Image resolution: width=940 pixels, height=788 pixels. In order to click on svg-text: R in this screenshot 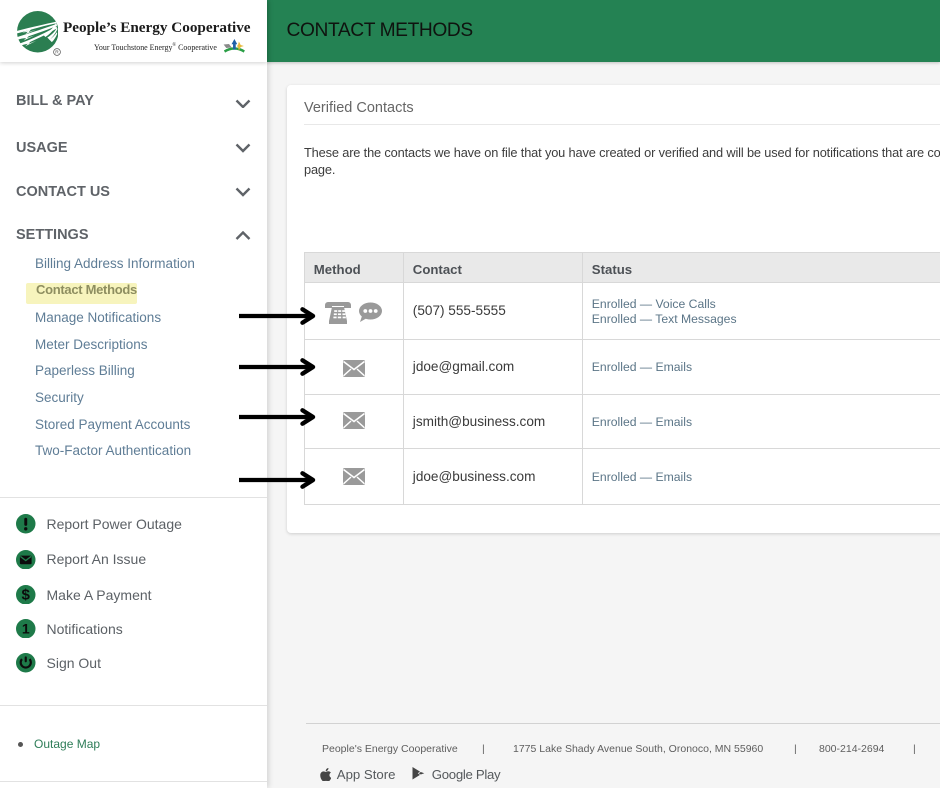, I will do `click(57, 52)`.